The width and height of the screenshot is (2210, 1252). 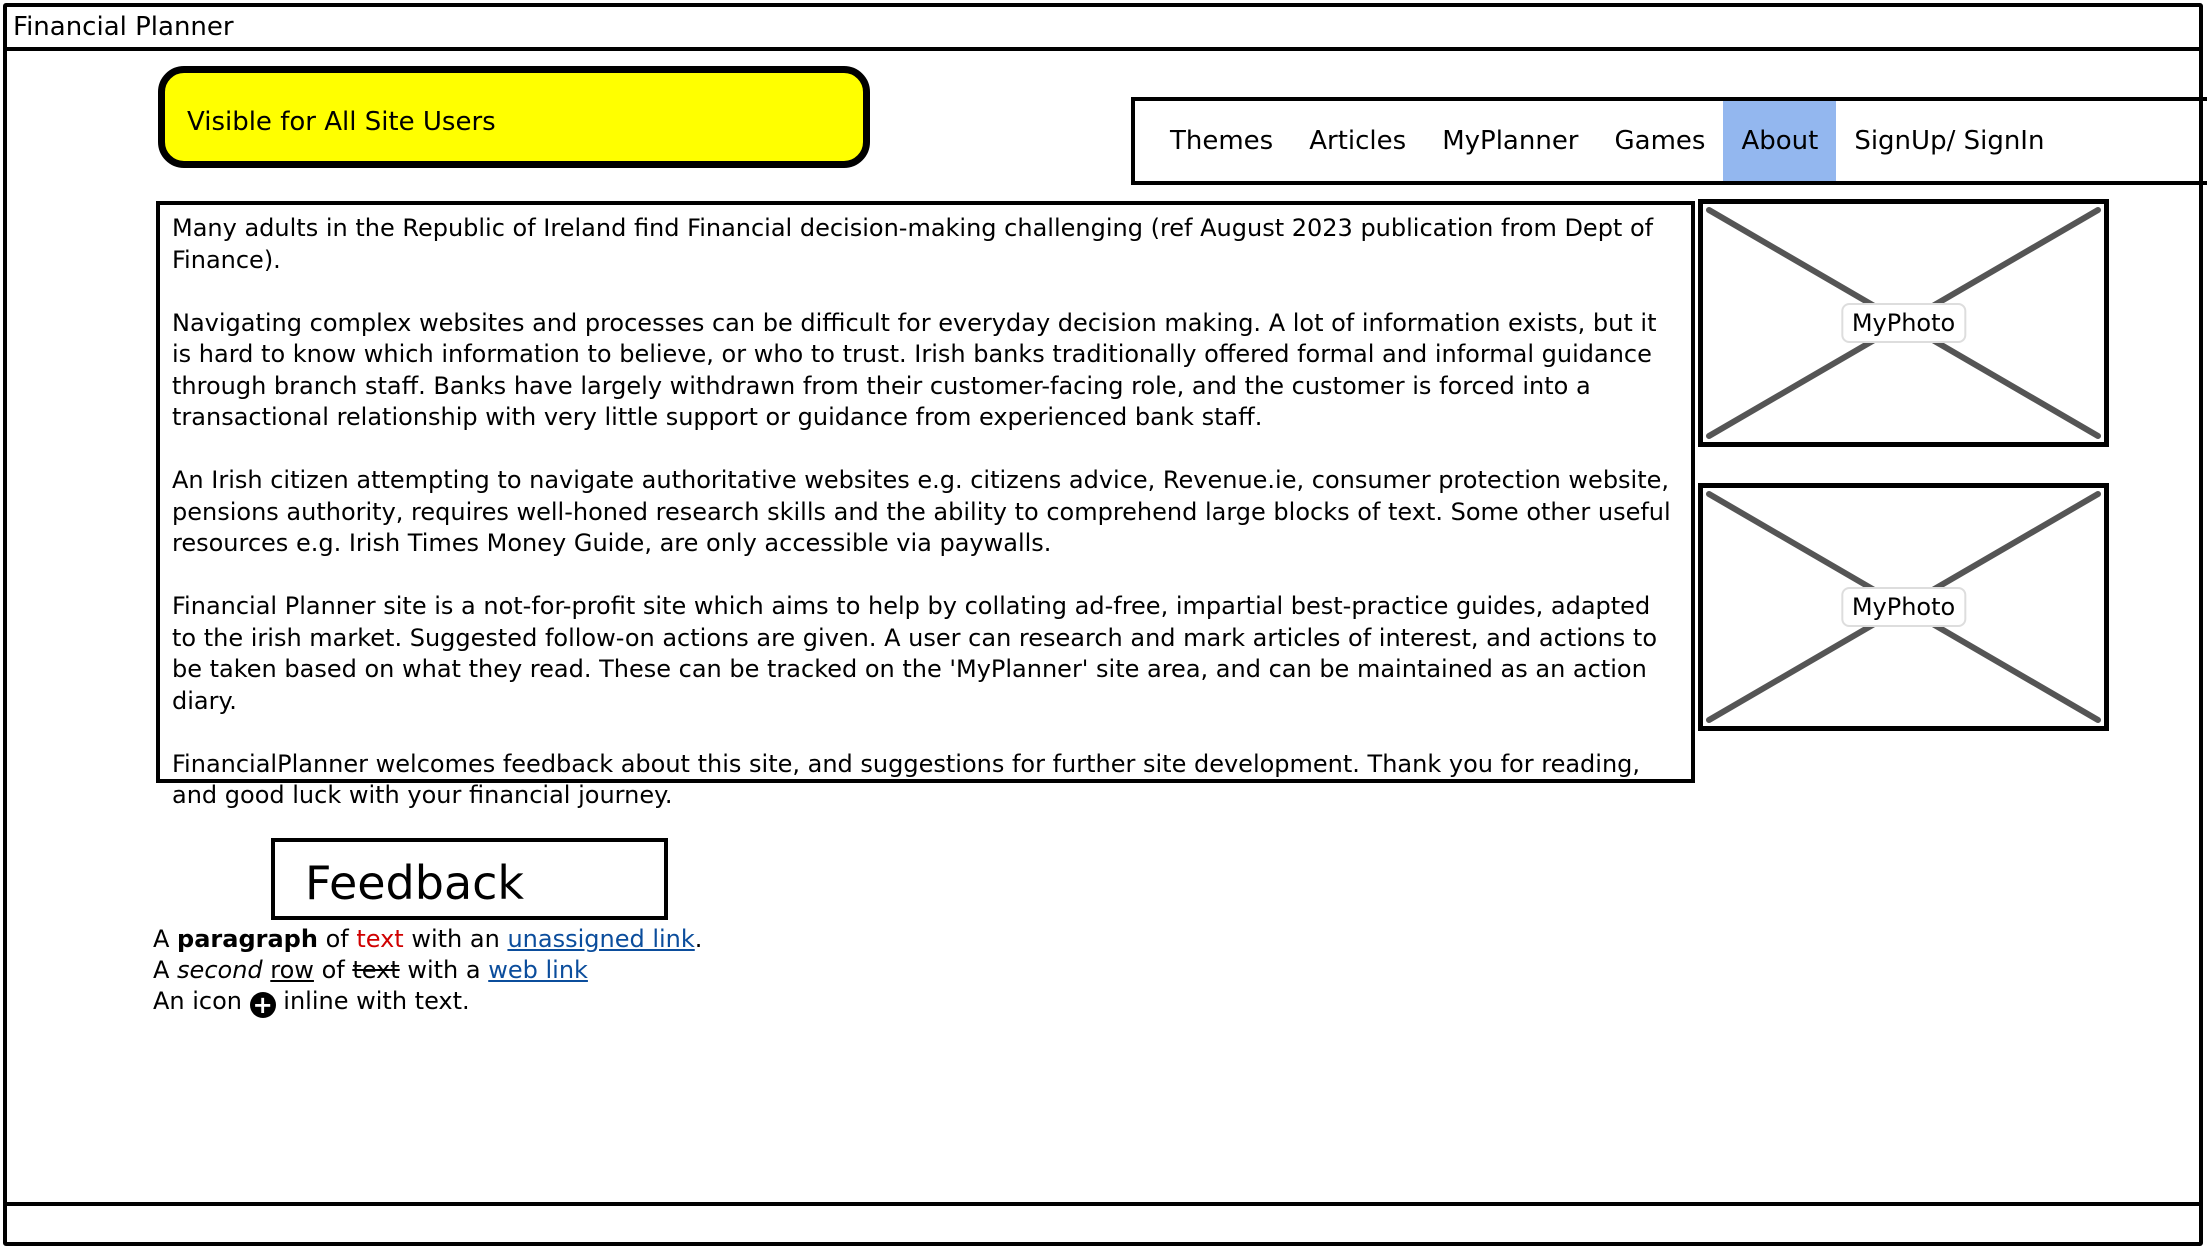 What do you see at coordinates (262, 1005) in the screenshot?
I see `plus-circle-icon: +` at bounding box center [262, 1005].